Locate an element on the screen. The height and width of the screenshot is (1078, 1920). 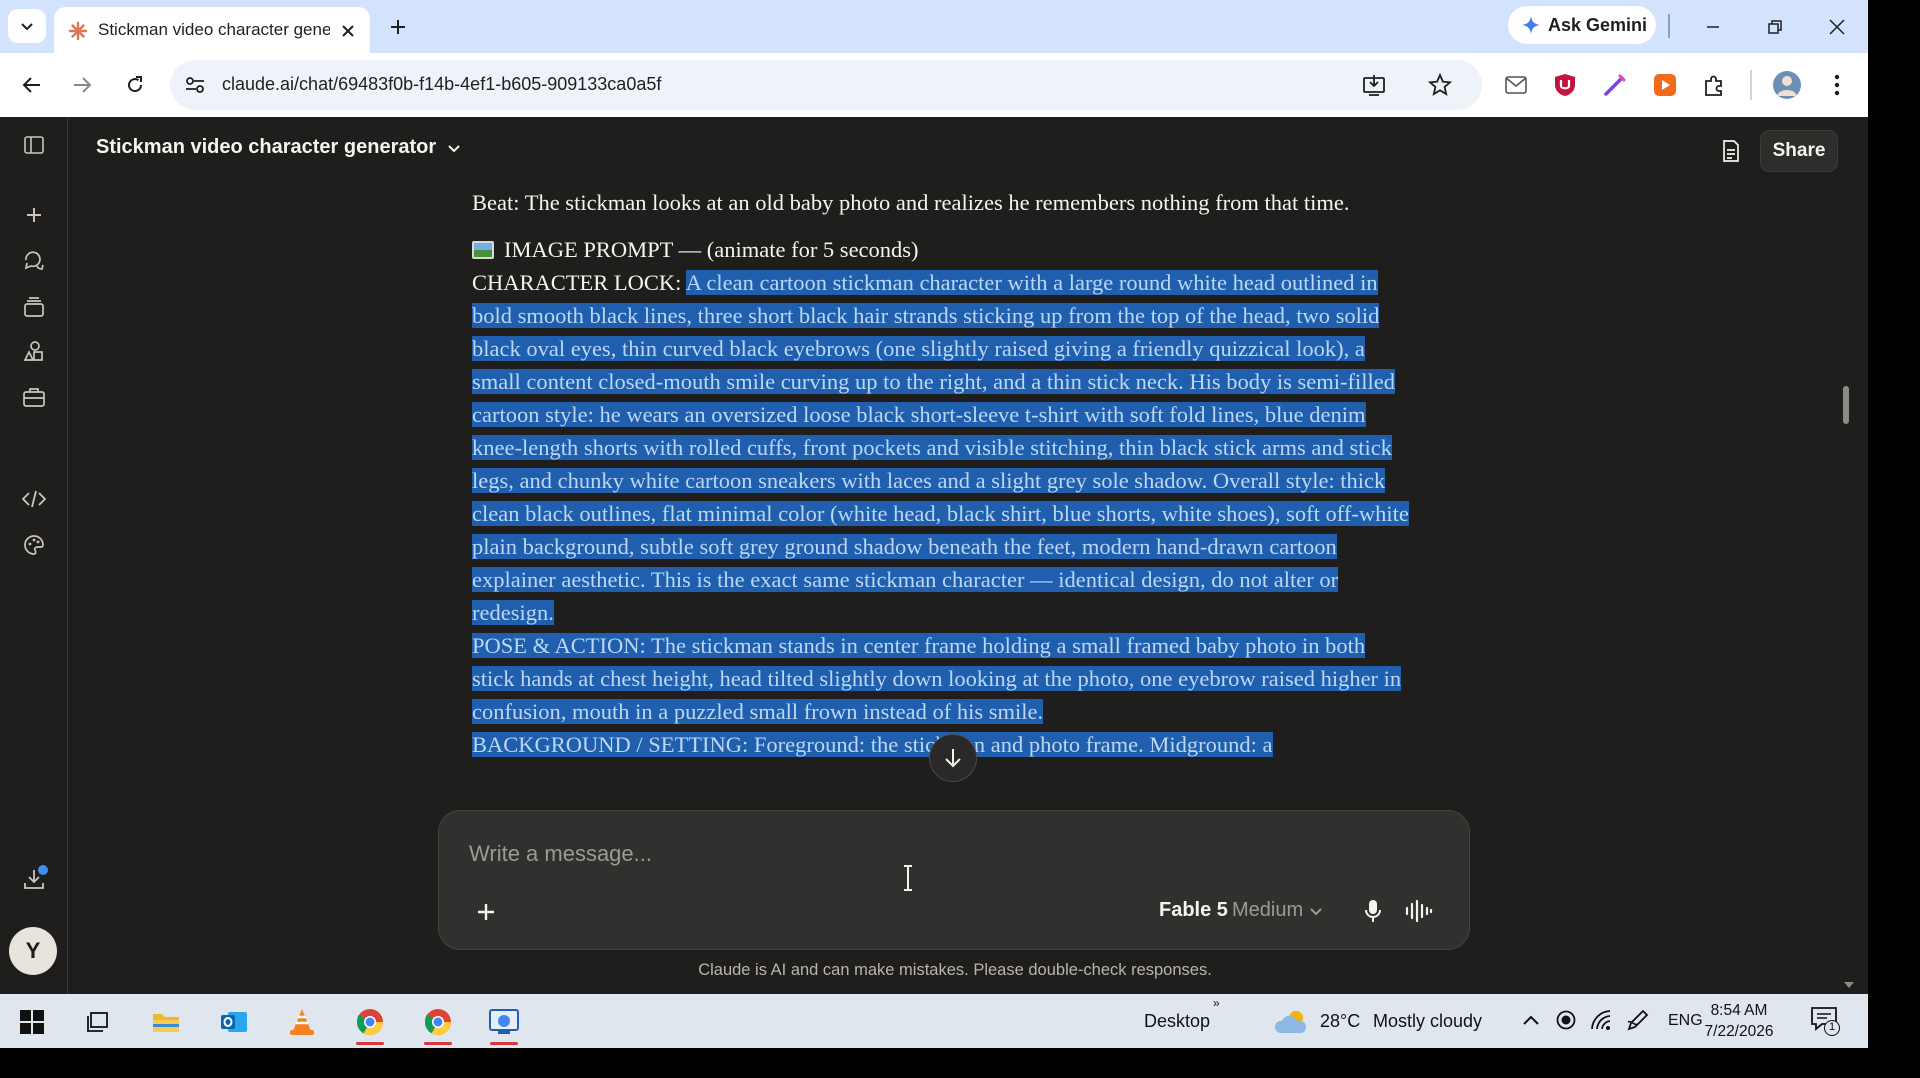
task-view-icon is located at coordinates (97, 1022).